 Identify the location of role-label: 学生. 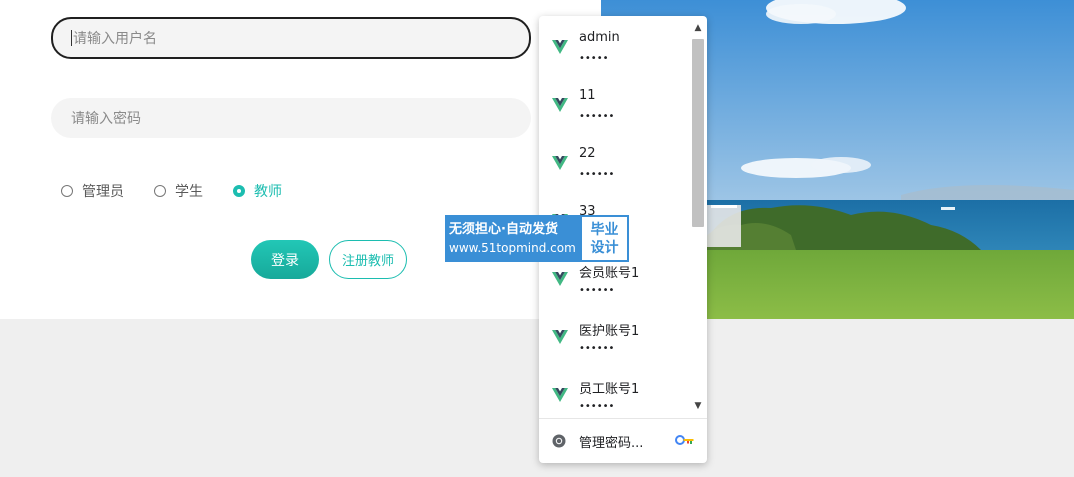
(189, 192).